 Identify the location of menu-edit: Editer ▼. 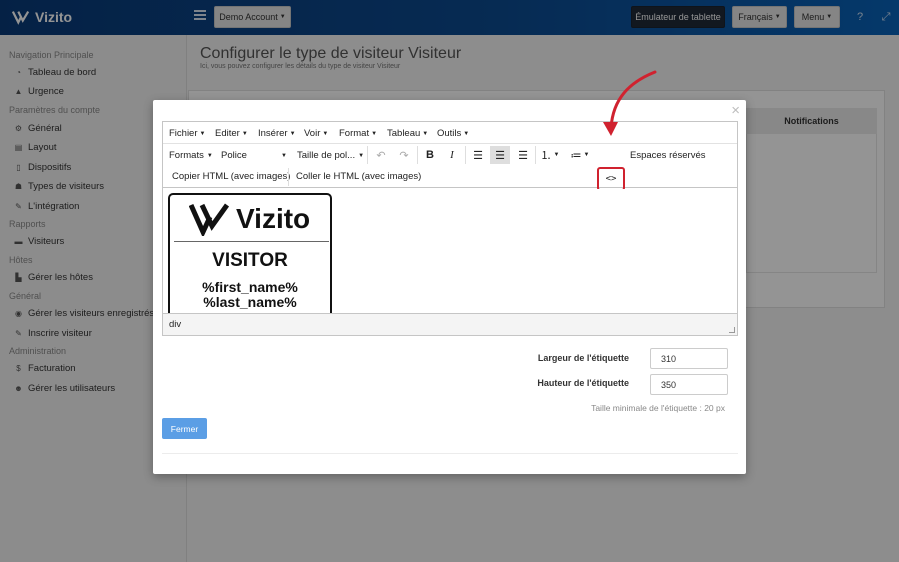
(231, 133).